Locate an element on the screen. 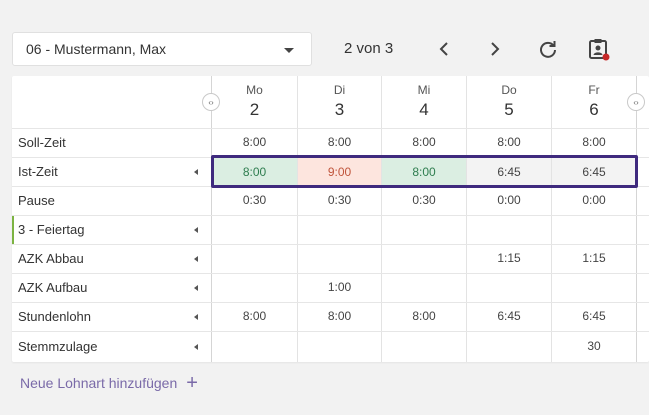 Image resolution: width=649 pixels, height=415 pixels. scroll-columns-left-button: ‹› is located at coordinates (211, 102).